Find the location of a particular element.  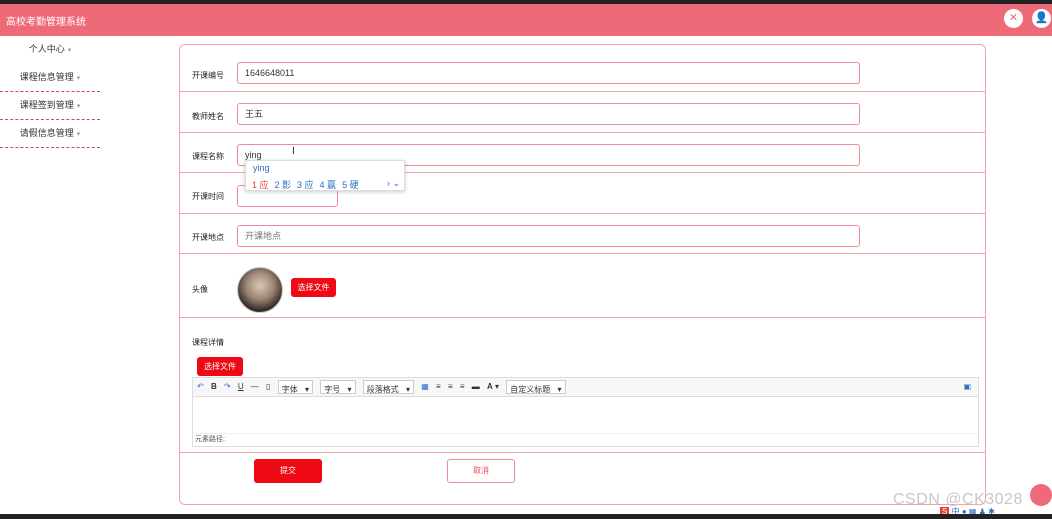

avatar-image is located at coordinates (260, 290).